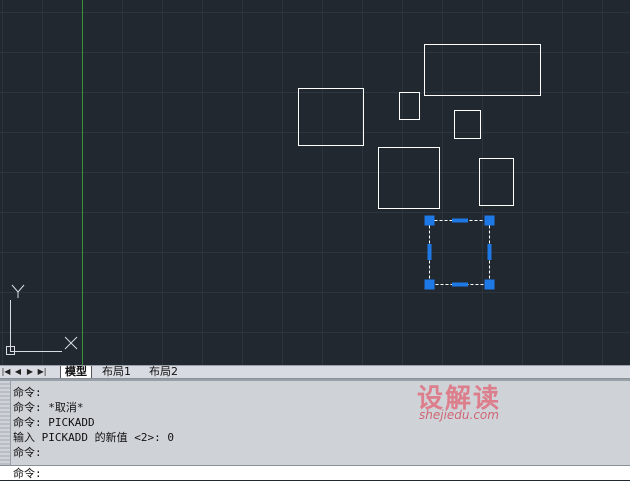 This screenshot has height=481, width=630. What do you see at coordinates (93, 437) in the screenshot?
I see `command-history-line: 输入 PICKADD 的新值 <2>: 0` at bounding box center [93, 437].